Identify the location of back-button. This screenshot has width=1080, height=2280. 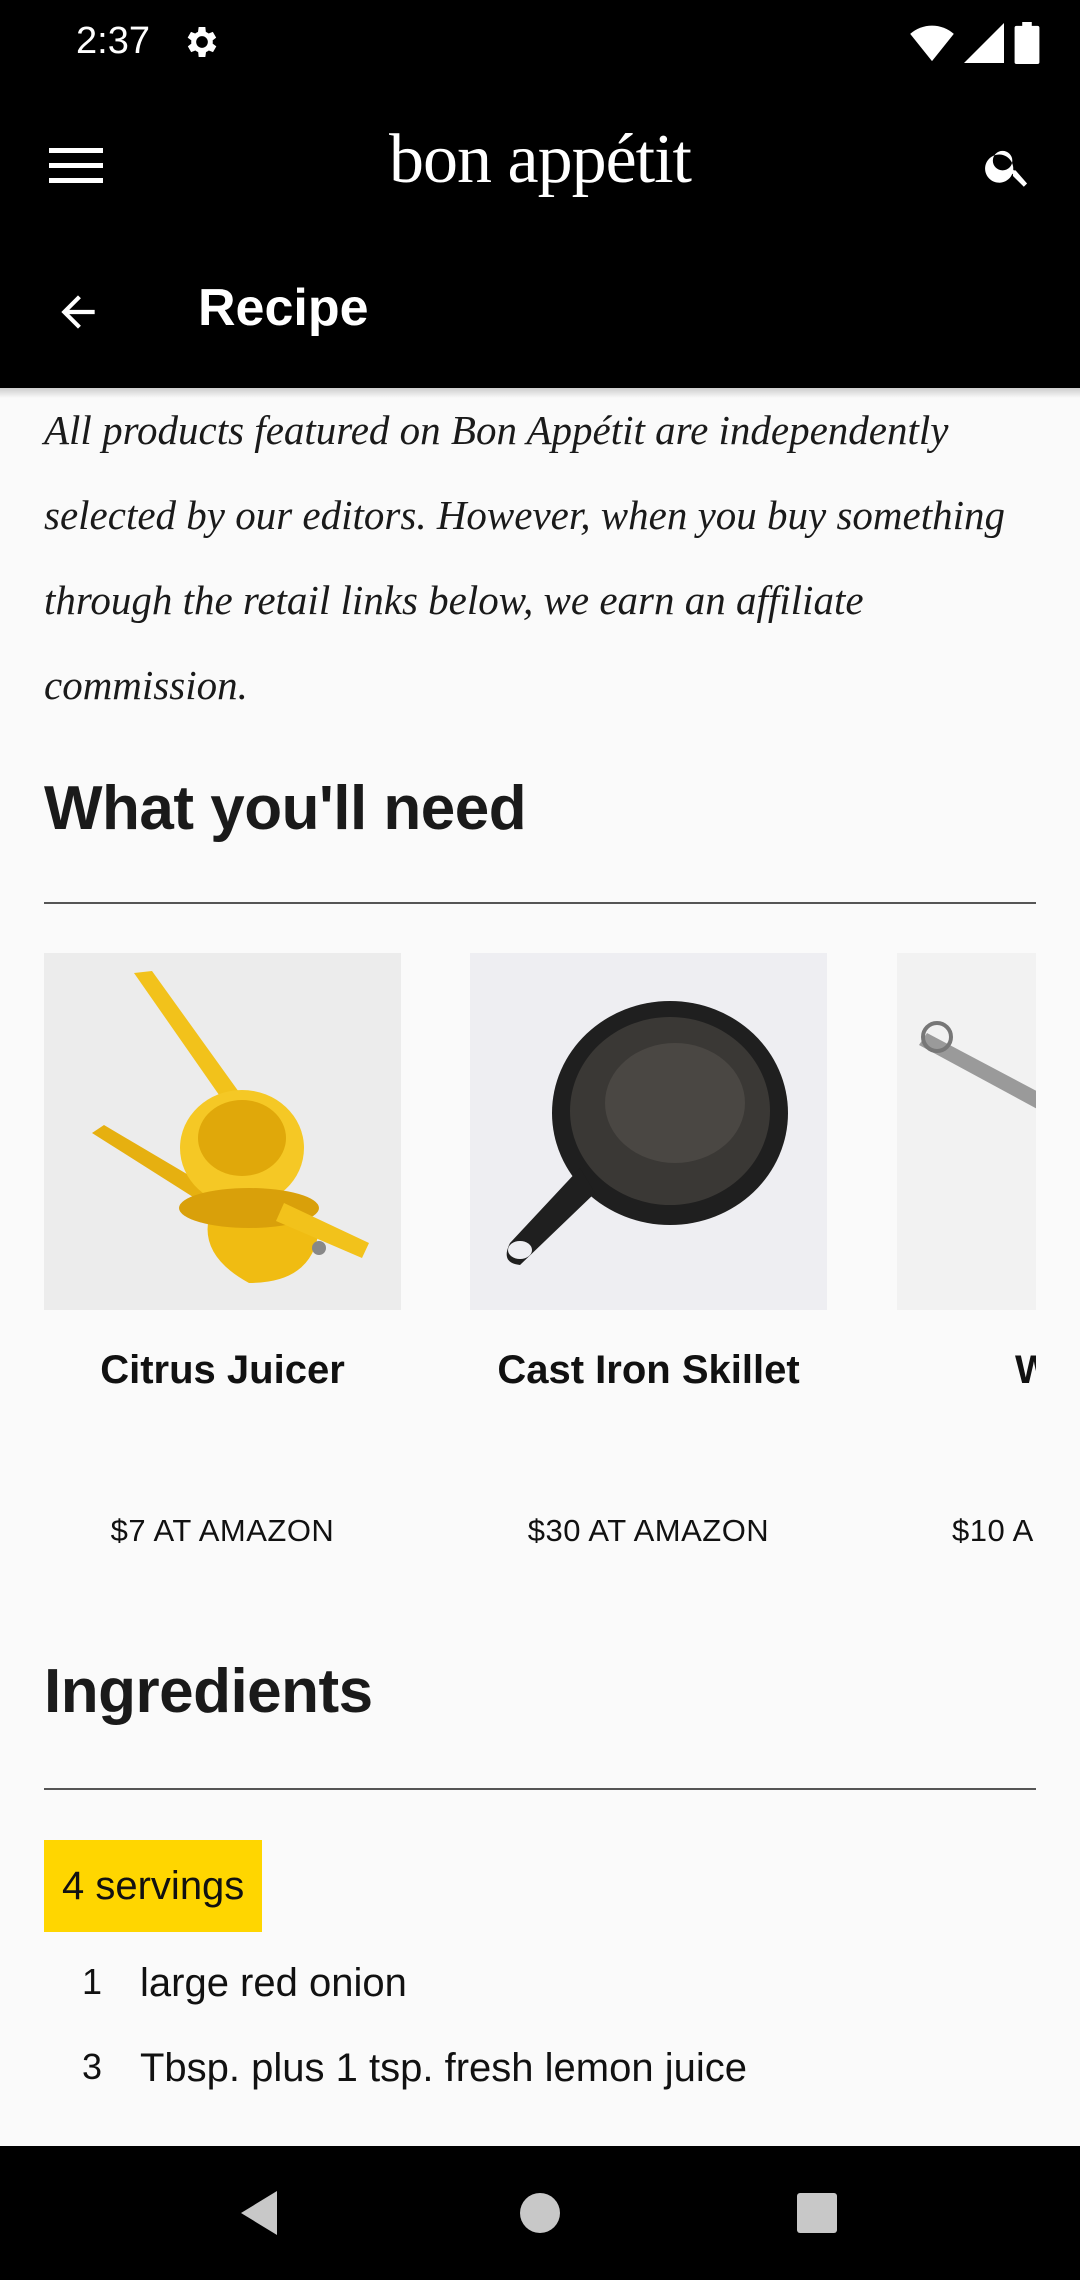
(78, 312).